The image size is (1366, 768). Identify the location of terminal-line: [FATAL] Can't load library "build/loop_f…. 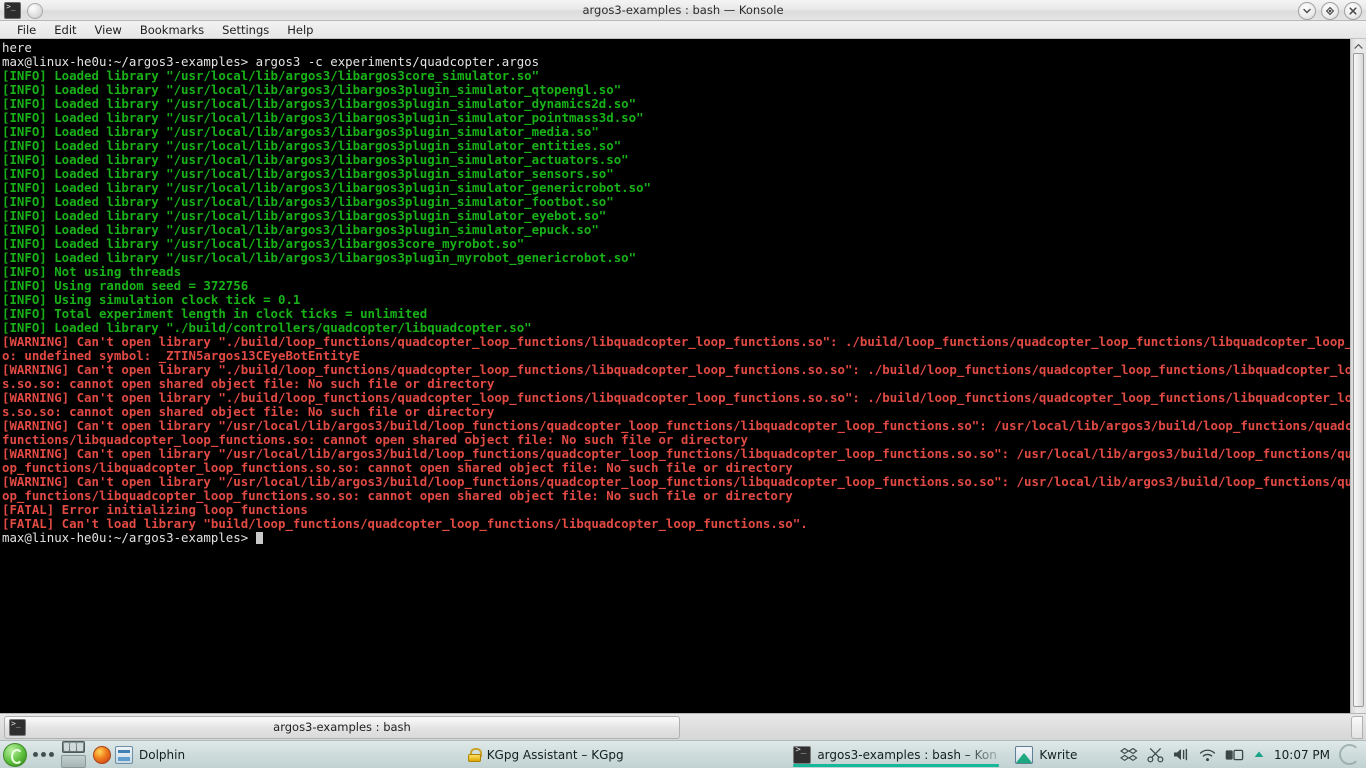
(405, 523).